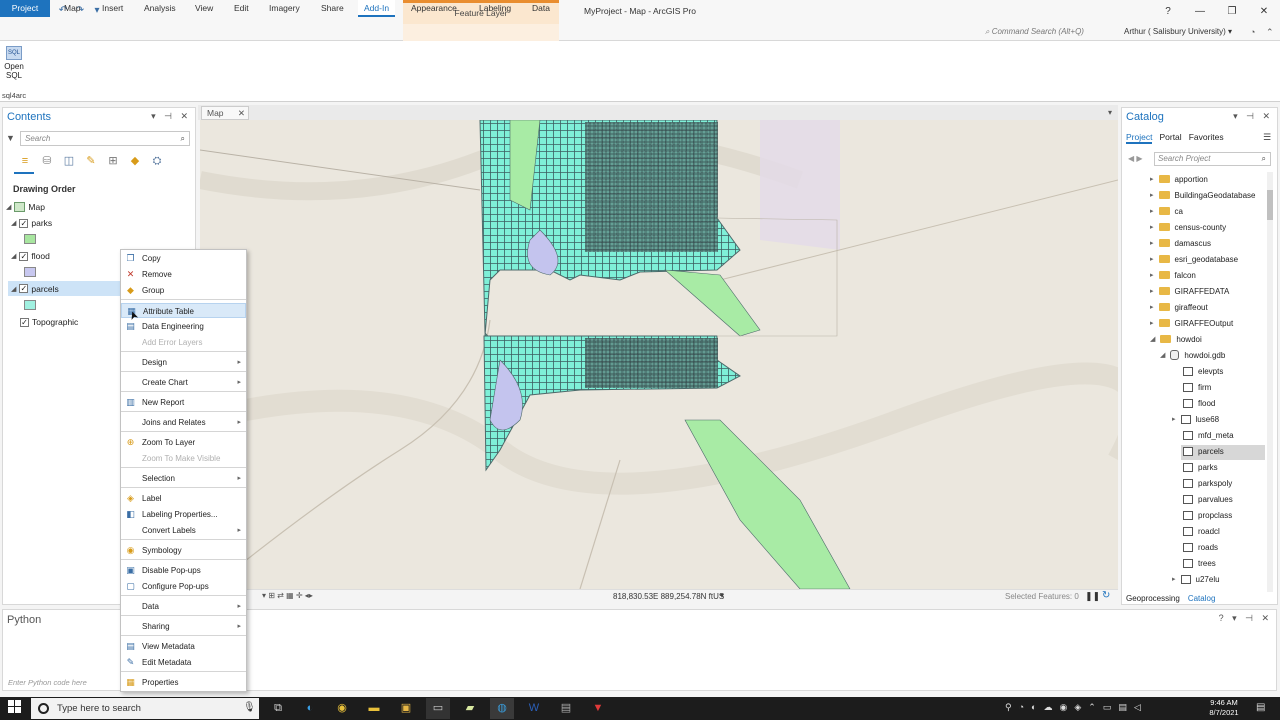  What do you see at coordinates (183, 570) in the screenshot?
I see `menu-item-disable-pop-ups: ▣ Disable Pop-ups` at bounding box center [183, 570].